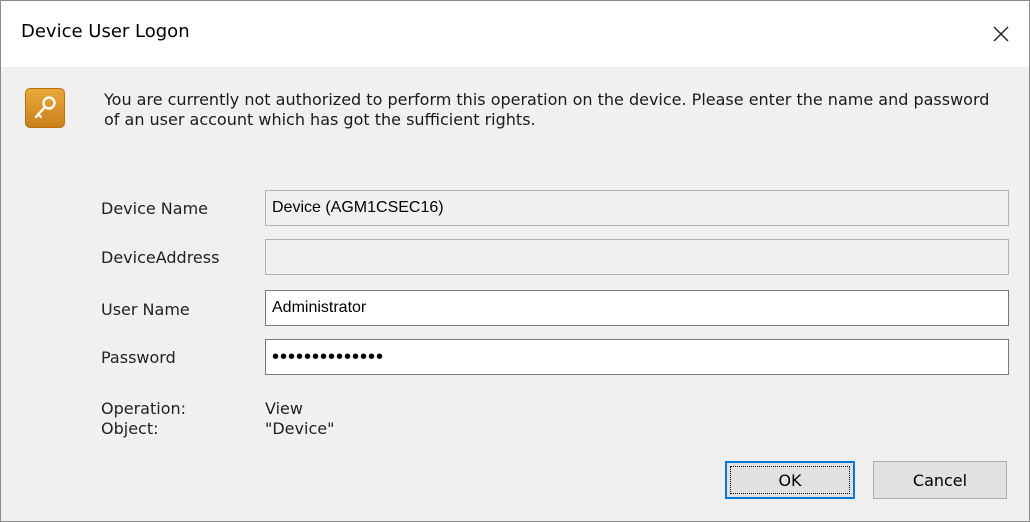 The image size is (1030, 522). I want to click on user-name-input: Administrator, so click(637, 308).